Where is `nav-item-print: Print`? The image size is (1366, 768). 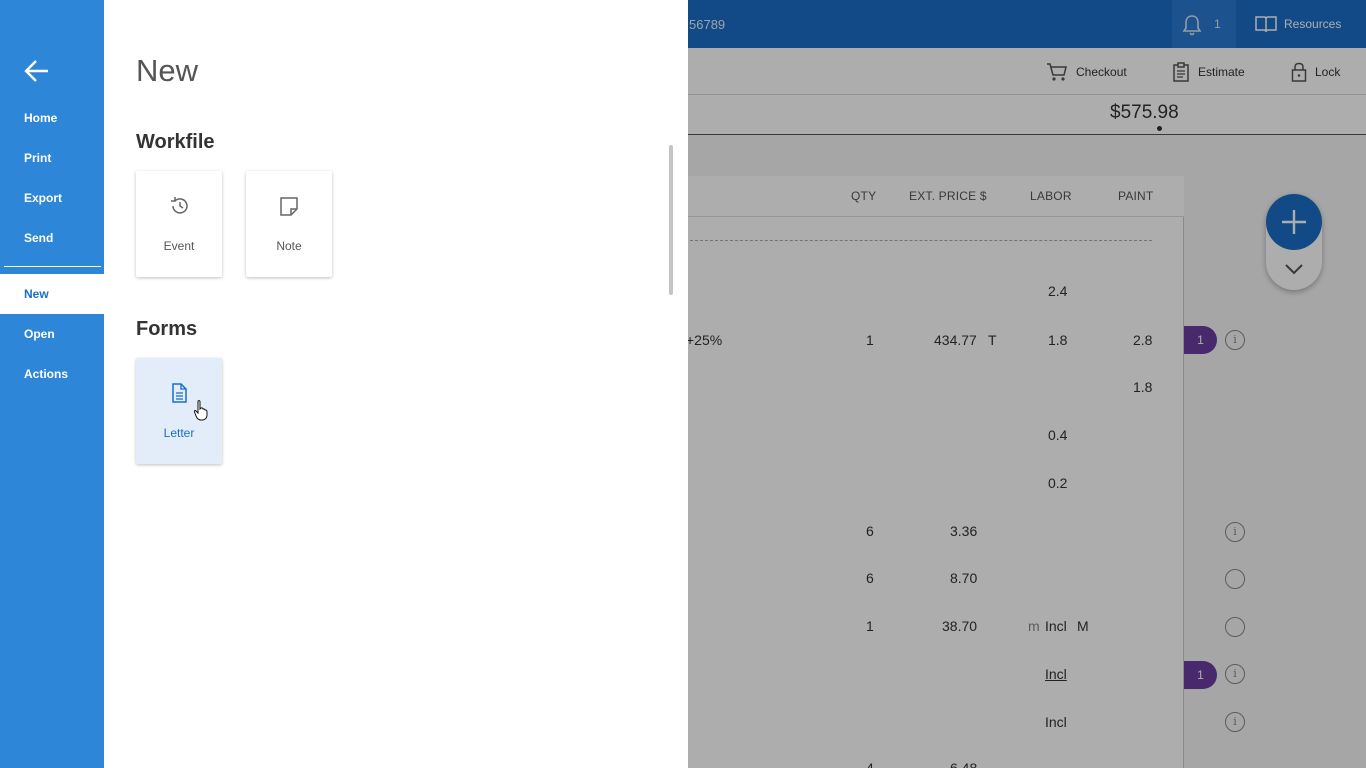
nav-item-print: Print is located at coordinates (52, 158).